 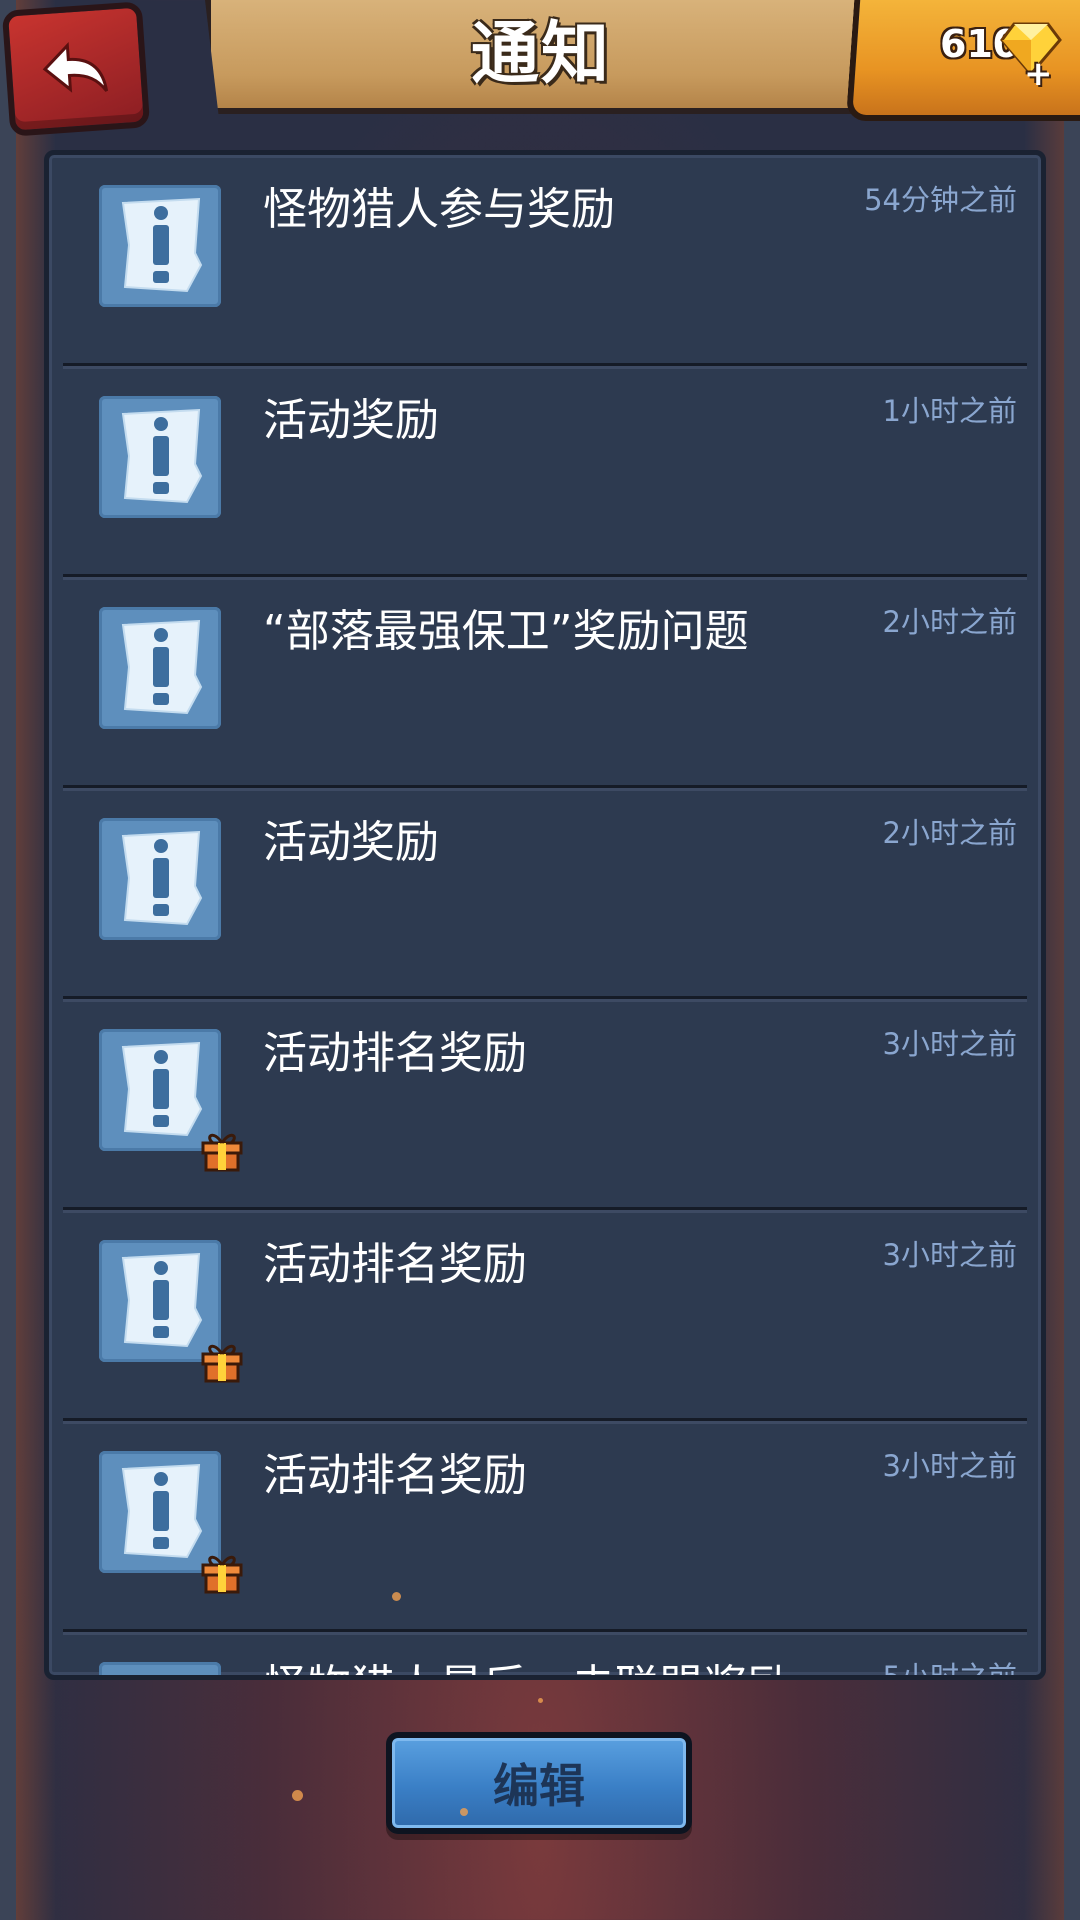 What do you see at coordinates (949, 1670) in the screenshot?
I see `notification-time: 5小时之前` at bounding box center [949, 1670].